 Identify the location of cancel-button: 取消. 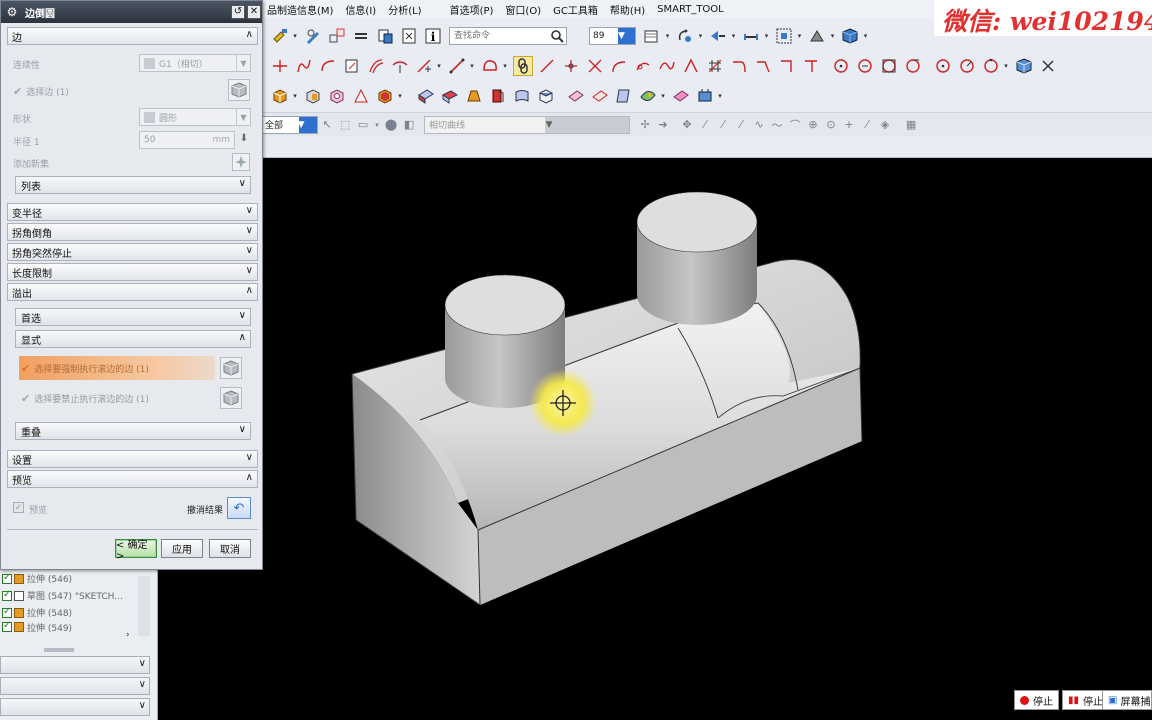
(230, 548).